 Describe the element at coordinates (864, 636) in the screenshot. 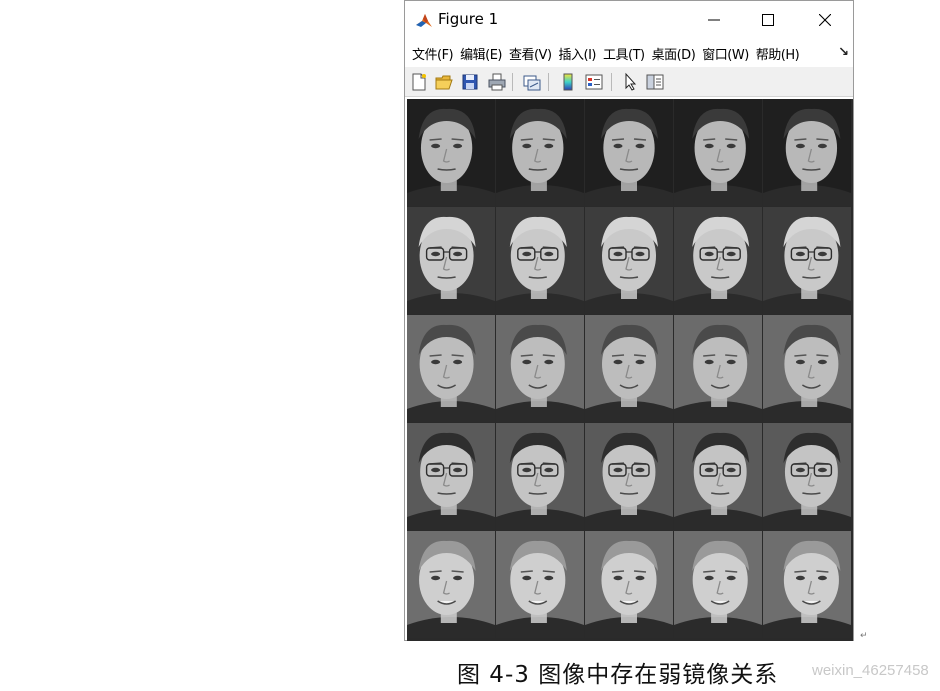

I see `paragraph-mark: ↵` at that location.